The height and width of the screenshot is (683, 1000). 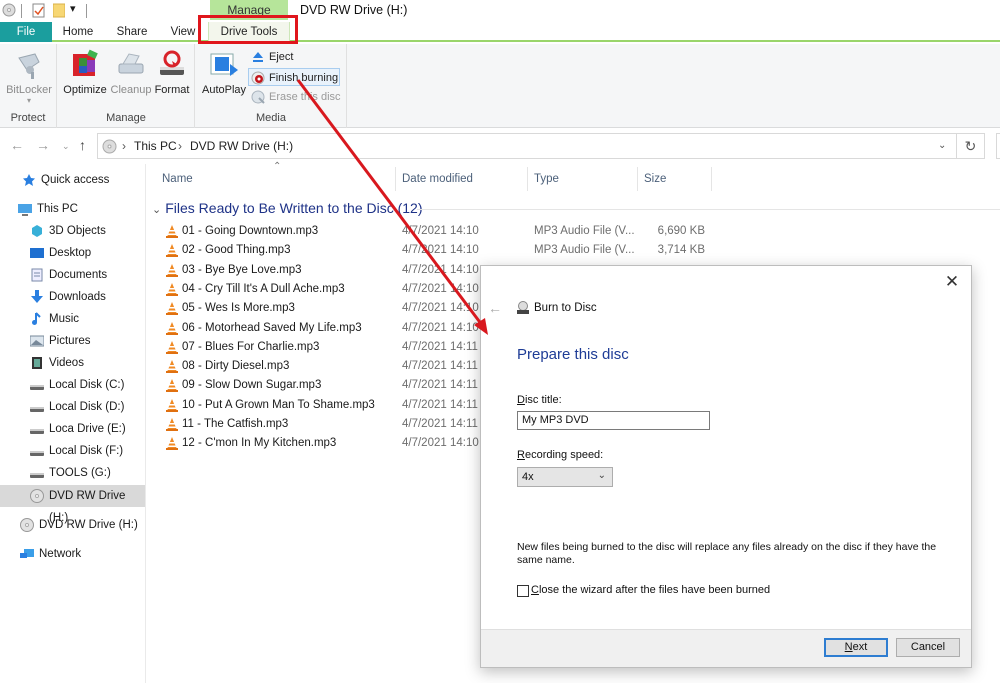 I want to click on sidebar-item: 3D Objects, so click(x=72, y=231).